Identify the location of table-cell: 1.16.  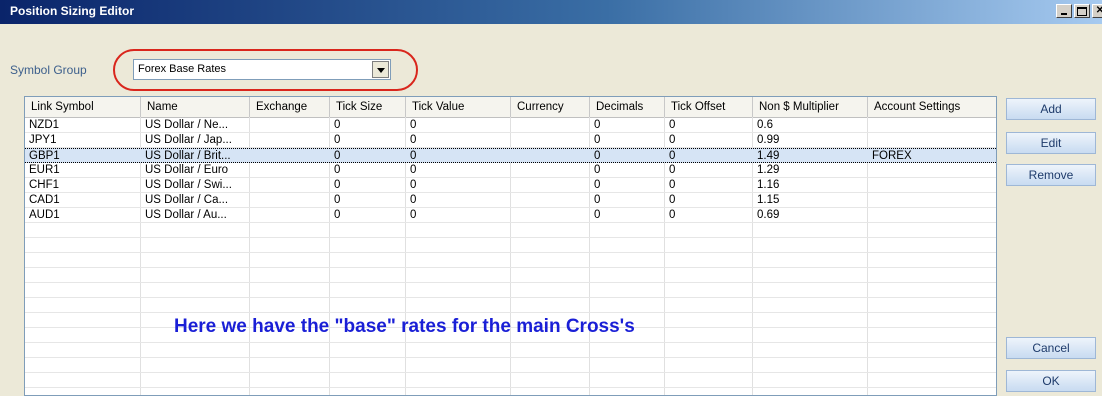
(768, 185).